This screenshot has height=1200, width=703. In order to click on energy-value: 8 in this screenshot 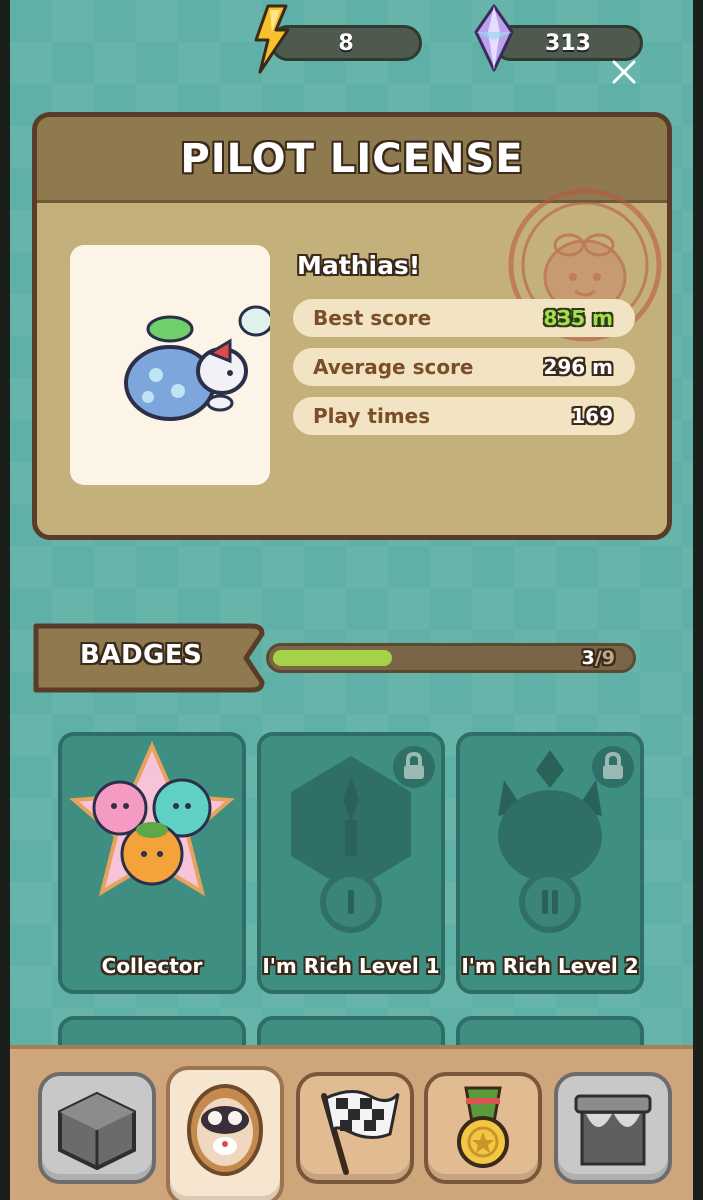, I will do `click(346, 43)`.